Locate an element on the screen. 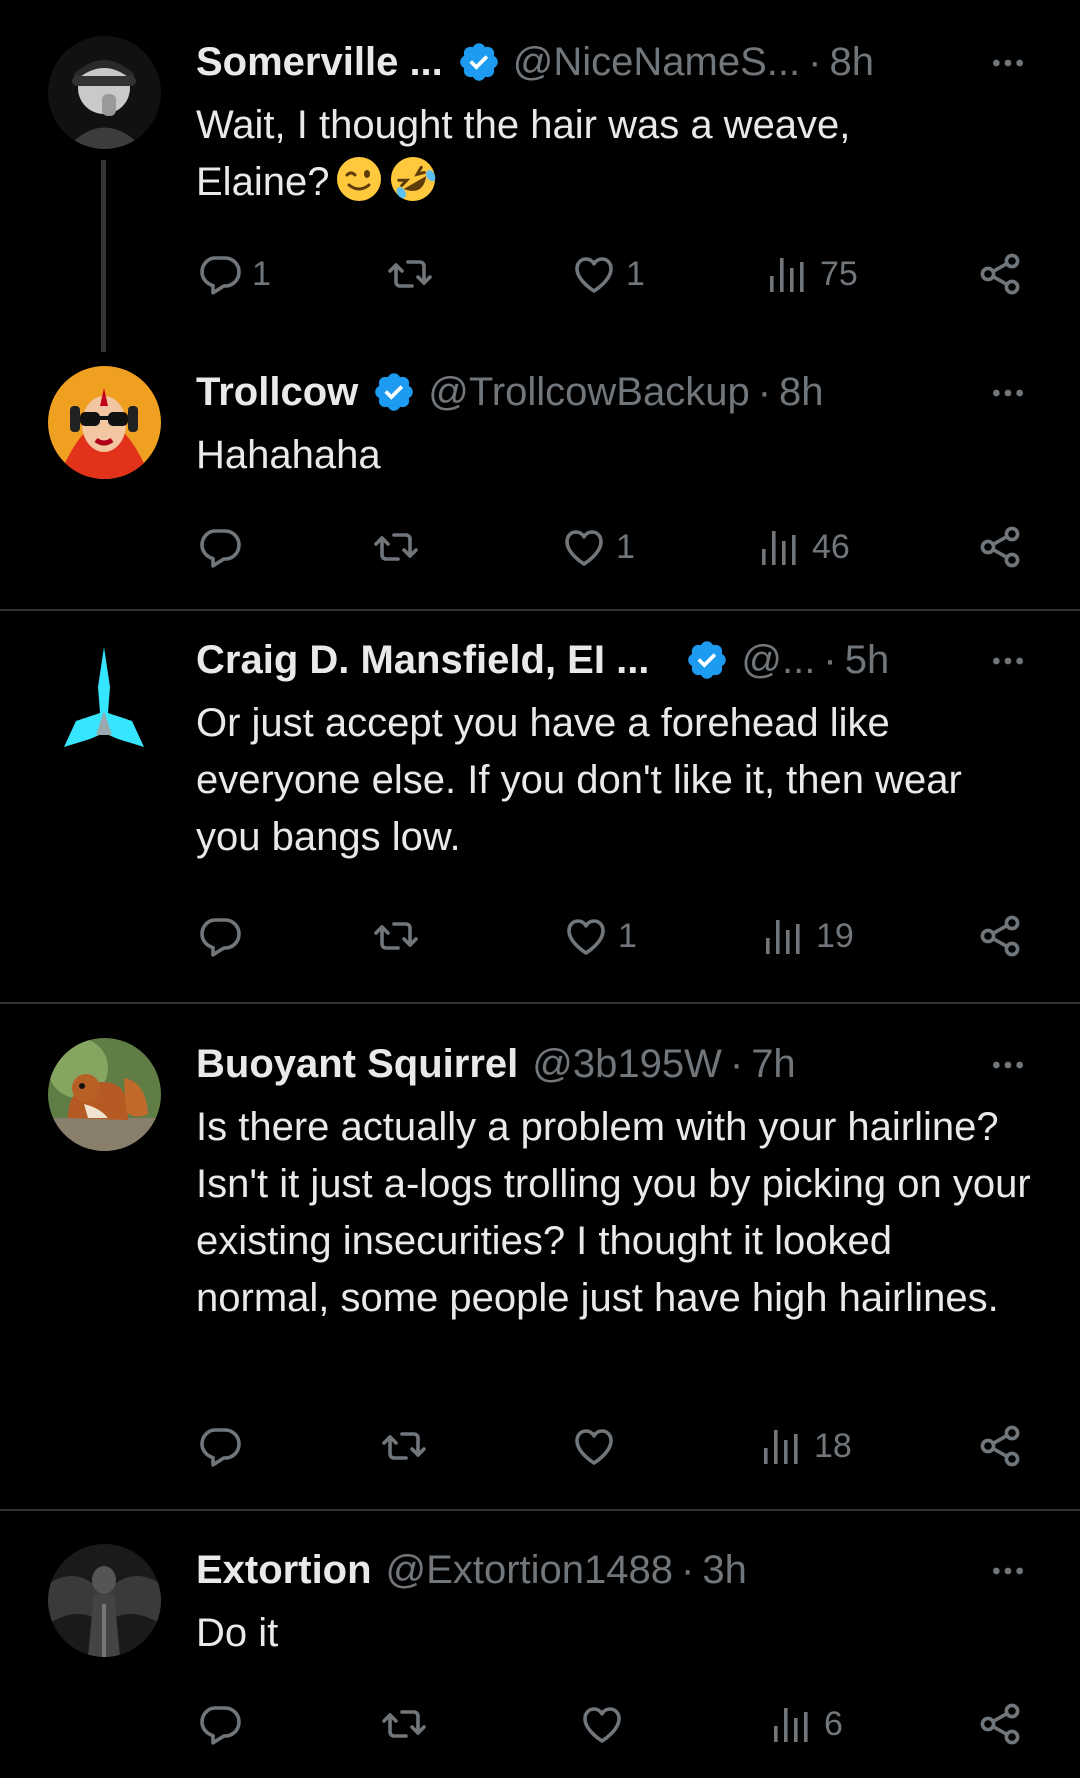  views-button: 19 is located at coordinates (807, 936).